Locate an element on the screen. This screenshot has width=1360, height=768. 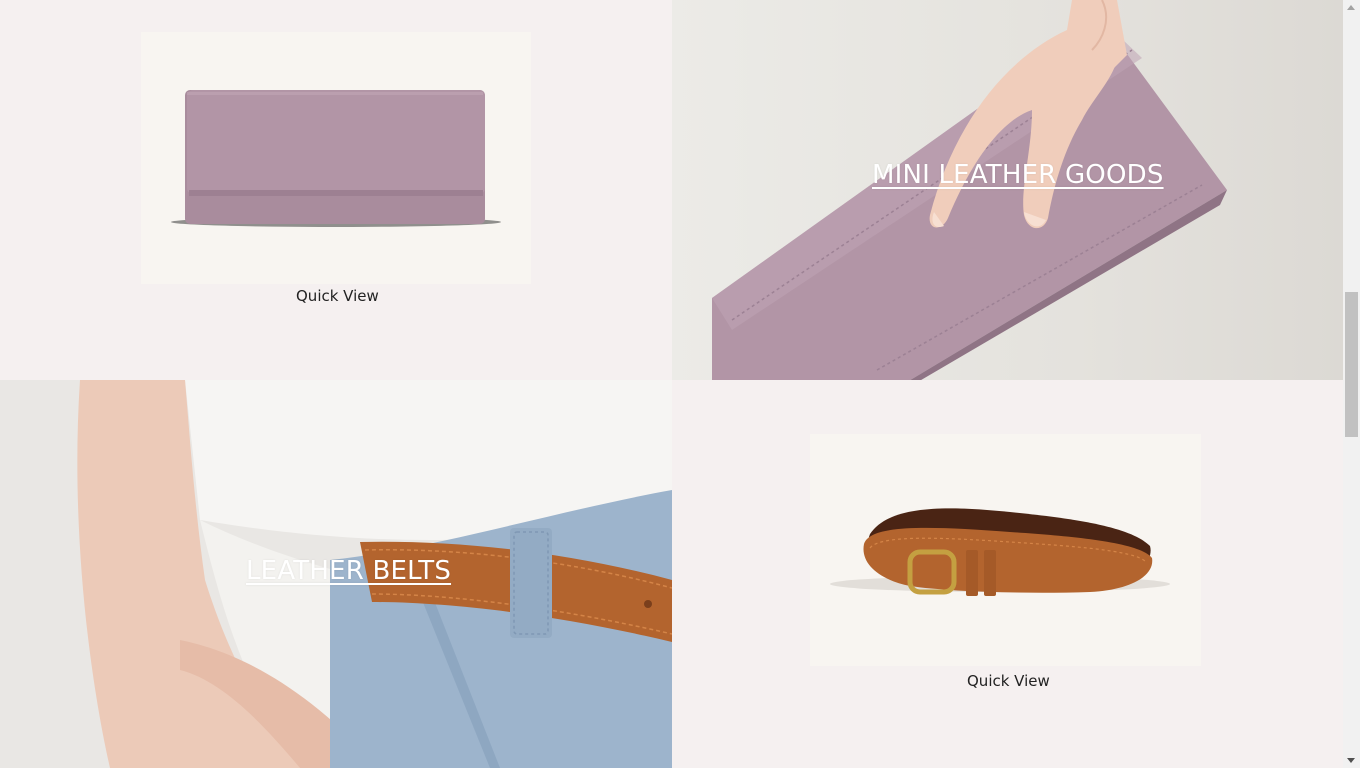
wallet-illustration is located at coordinates (336, 158).